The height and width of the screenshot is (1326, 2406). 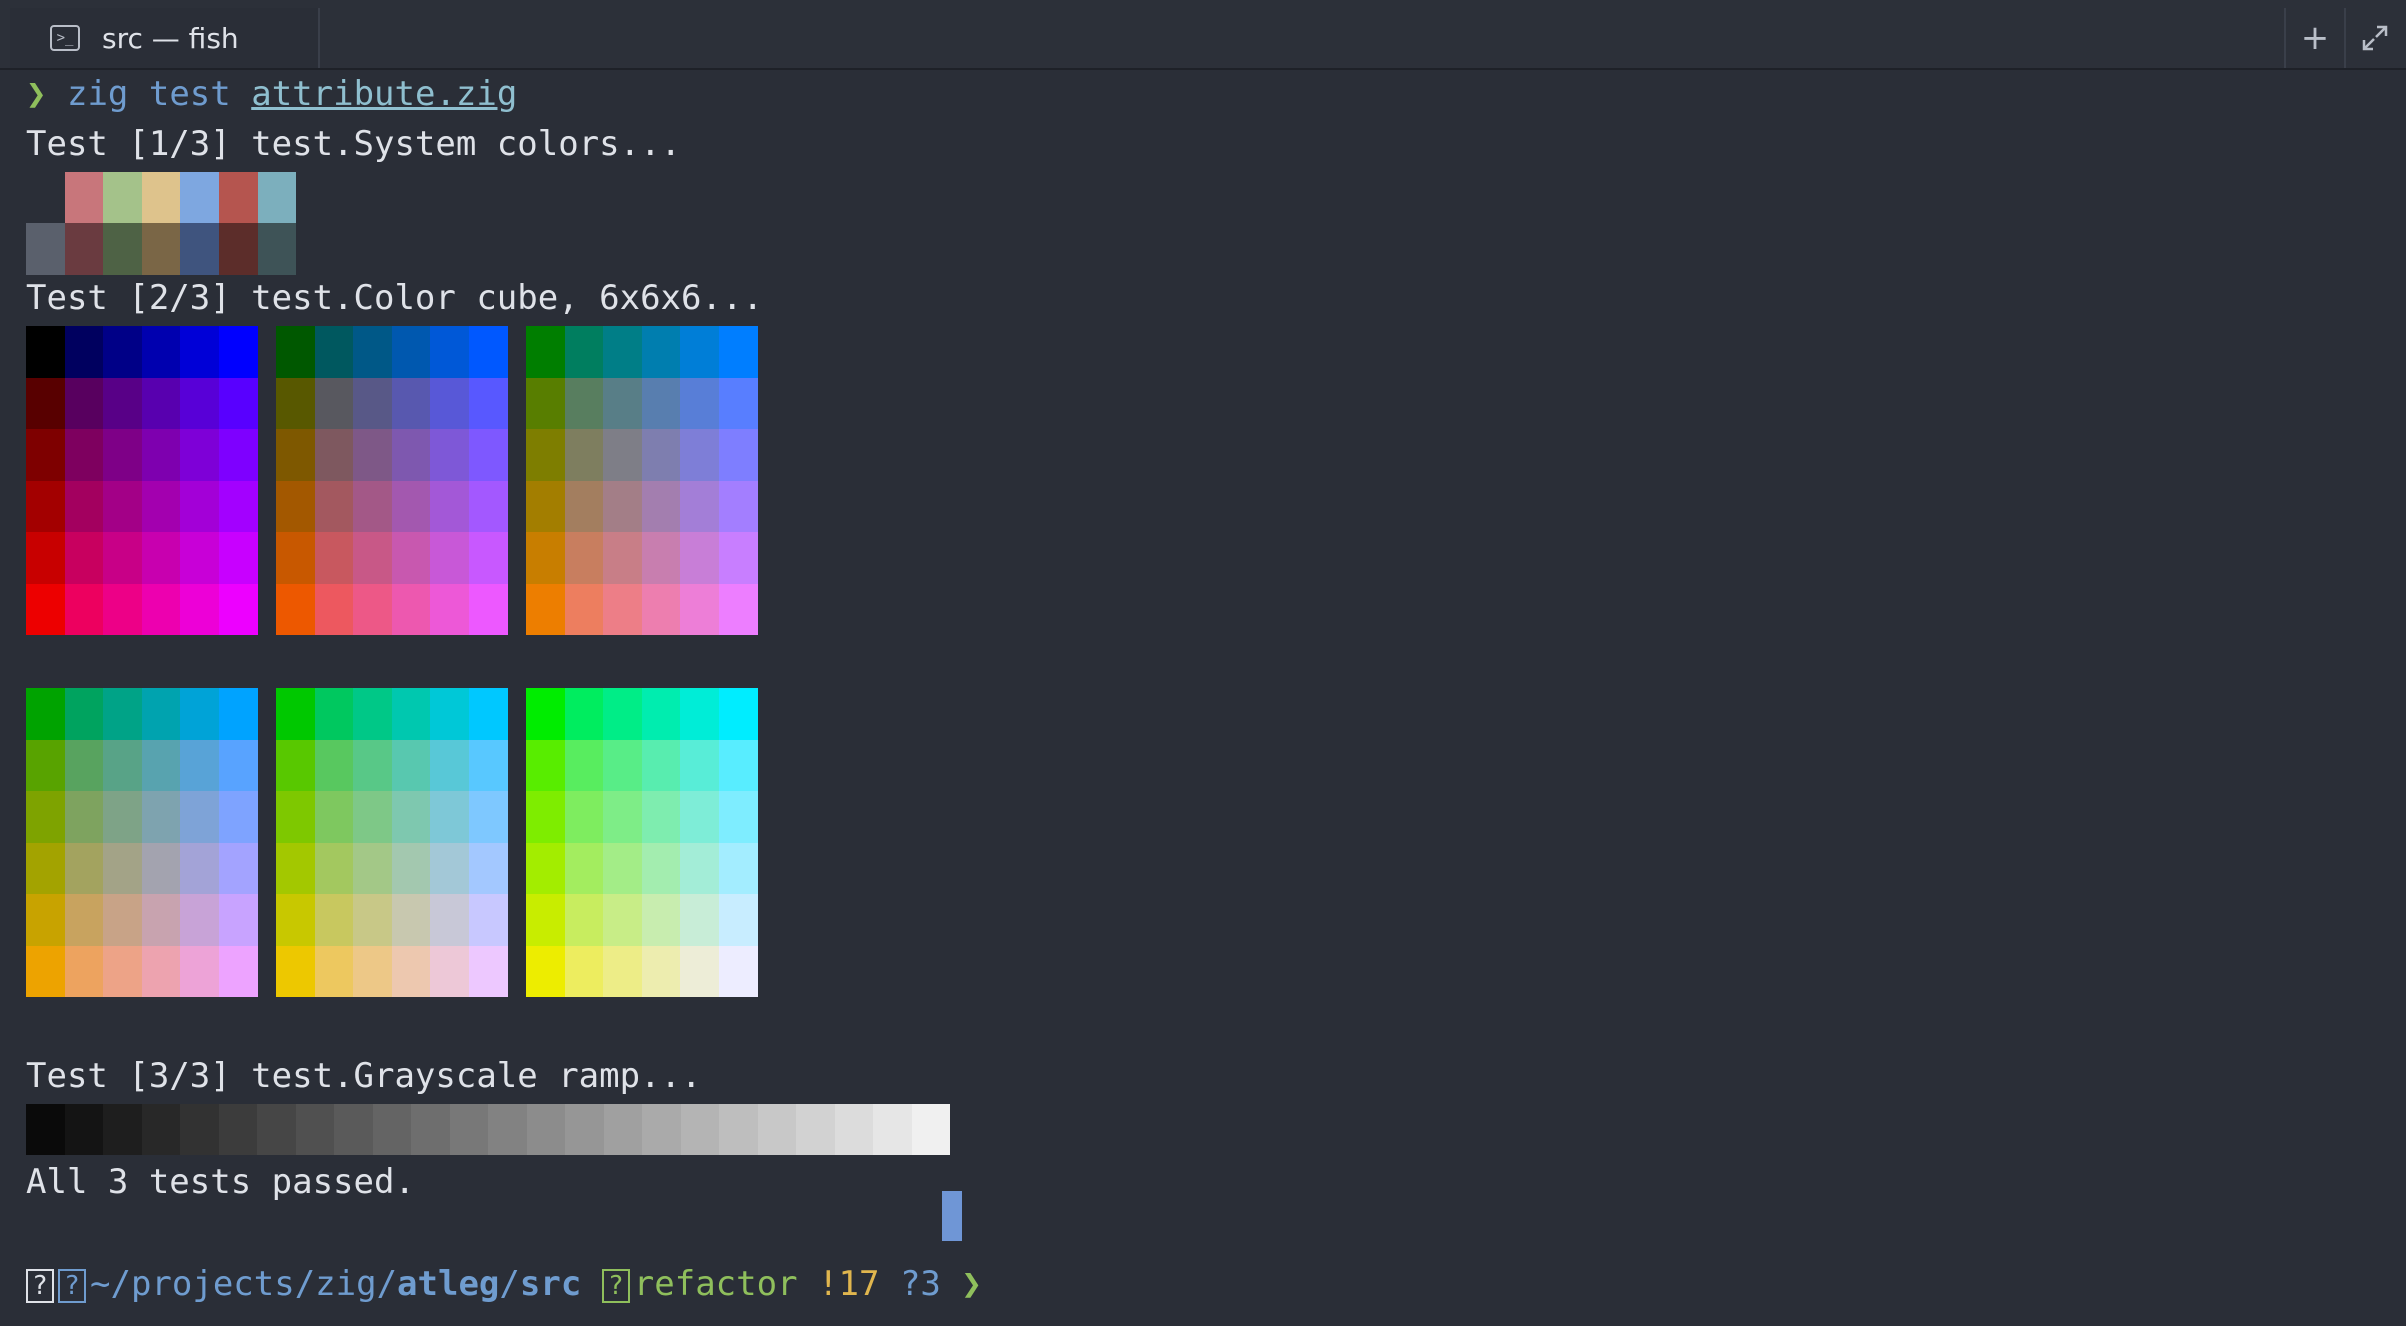 What do you see at coordinates (971, 1284) in the screenshot?
I see `prompt-arrow: ❯` at bounding box center [971, 1284].